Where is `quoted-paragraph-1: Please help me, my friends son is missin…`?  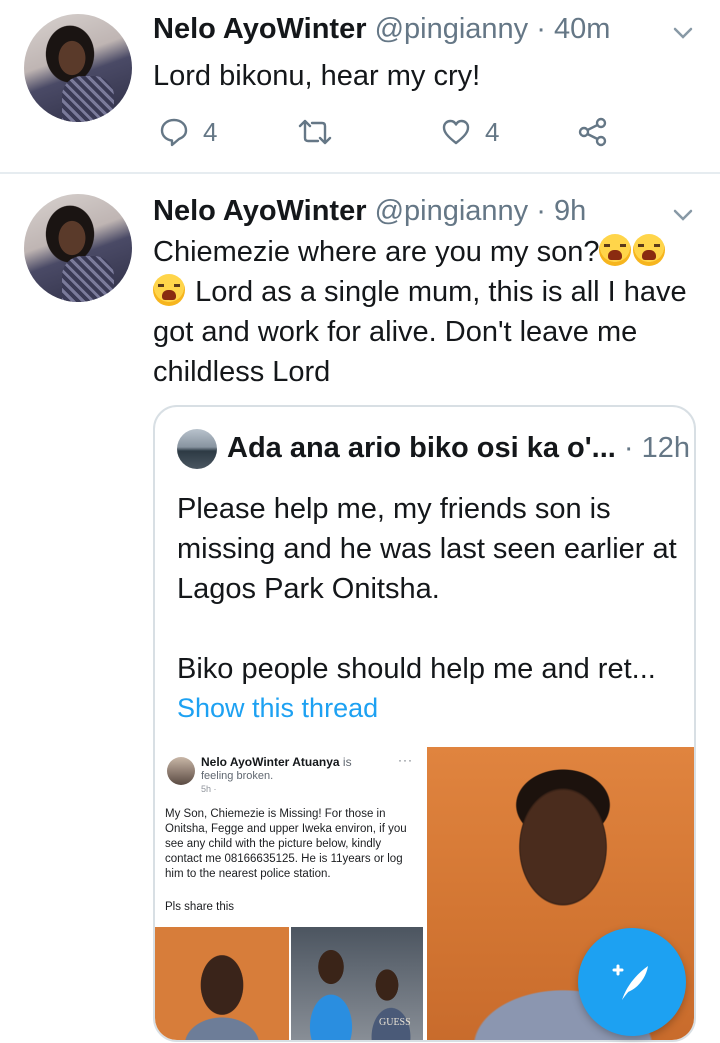
quoted-paragraph-1: Please help me, my friends son is missin… is located at coordinates (427, 549).